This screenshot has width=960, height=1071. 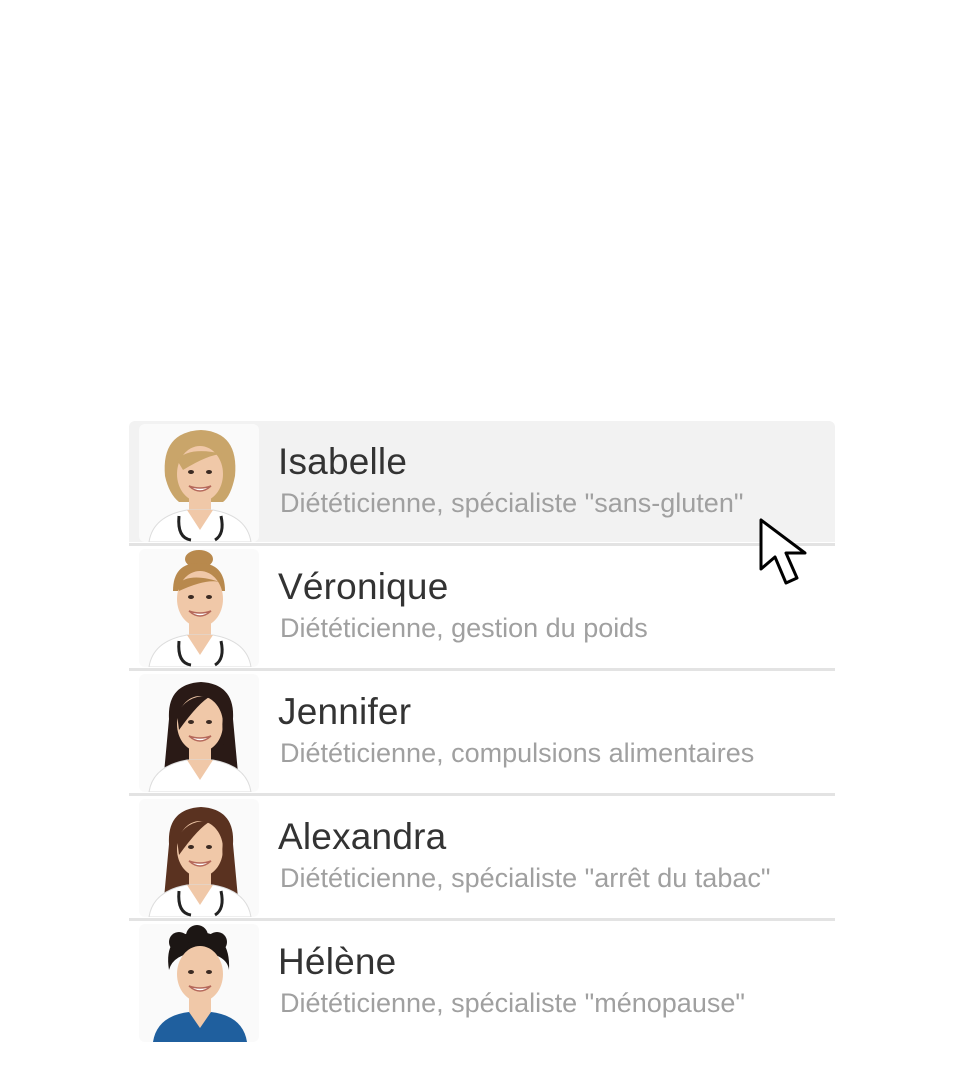 What do you see at coordinates (362, 836) in the screenshot?
I see `contact-name: Alexandra` at bounding box center [362, 836].